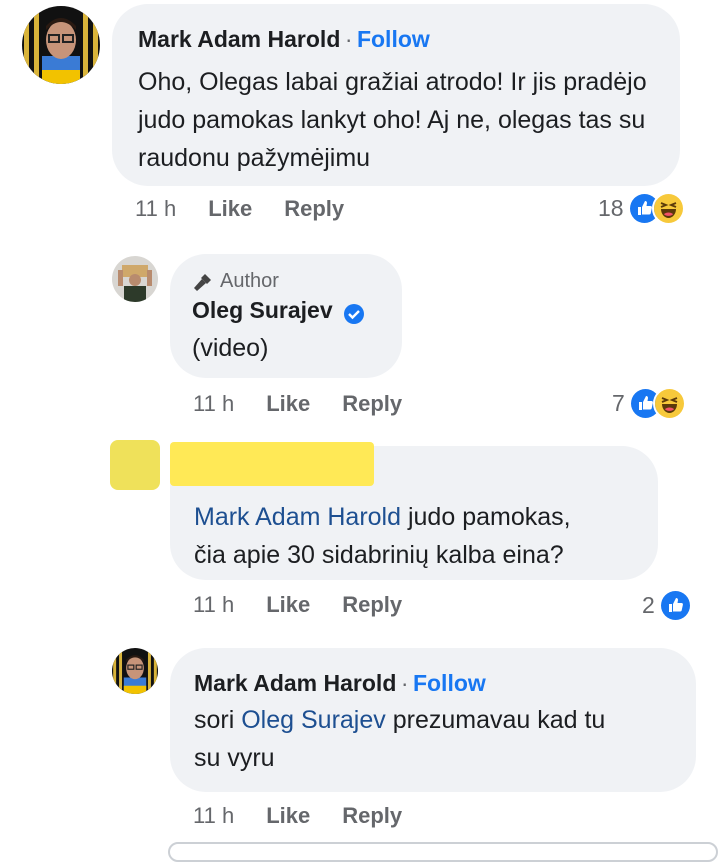 This screenshot has height=862, width=720. Describe the element at coordinates (135, 465) in the screenshot. I see `avatar-redacted` at that location.